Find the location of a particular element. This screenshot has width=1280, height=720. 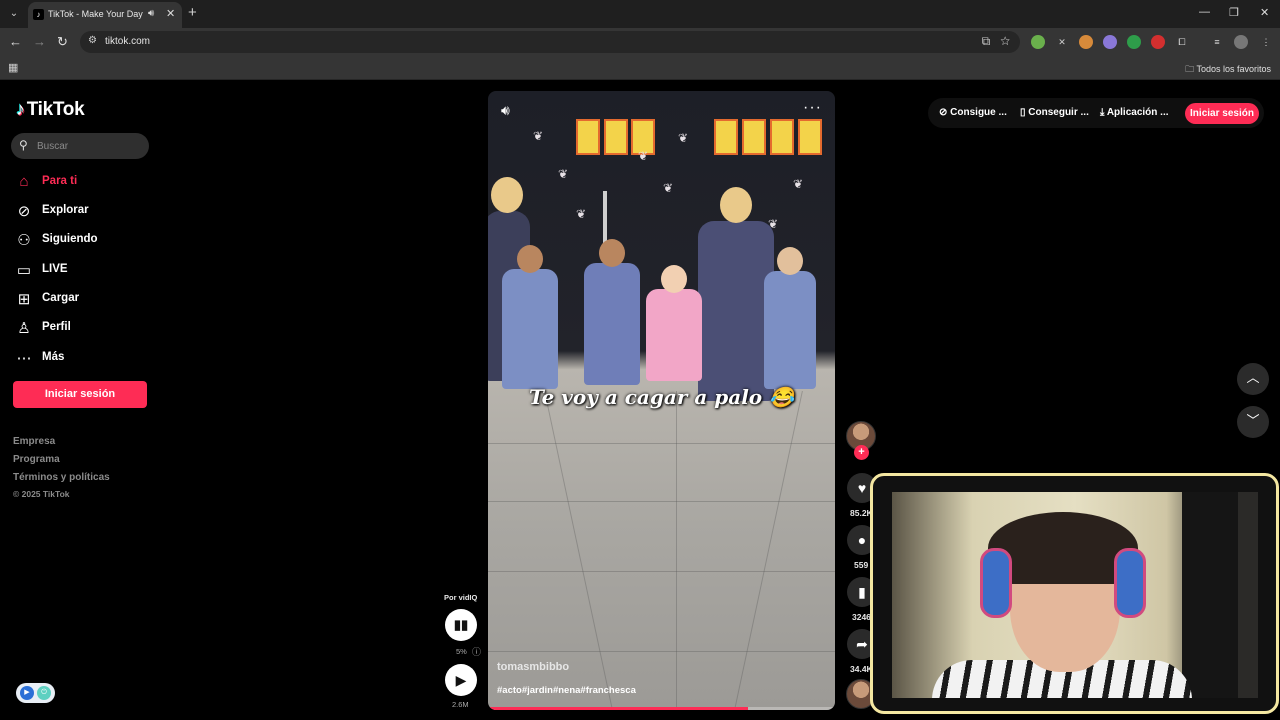

vidiq-score: 5% is located at coordinates (461, 651).